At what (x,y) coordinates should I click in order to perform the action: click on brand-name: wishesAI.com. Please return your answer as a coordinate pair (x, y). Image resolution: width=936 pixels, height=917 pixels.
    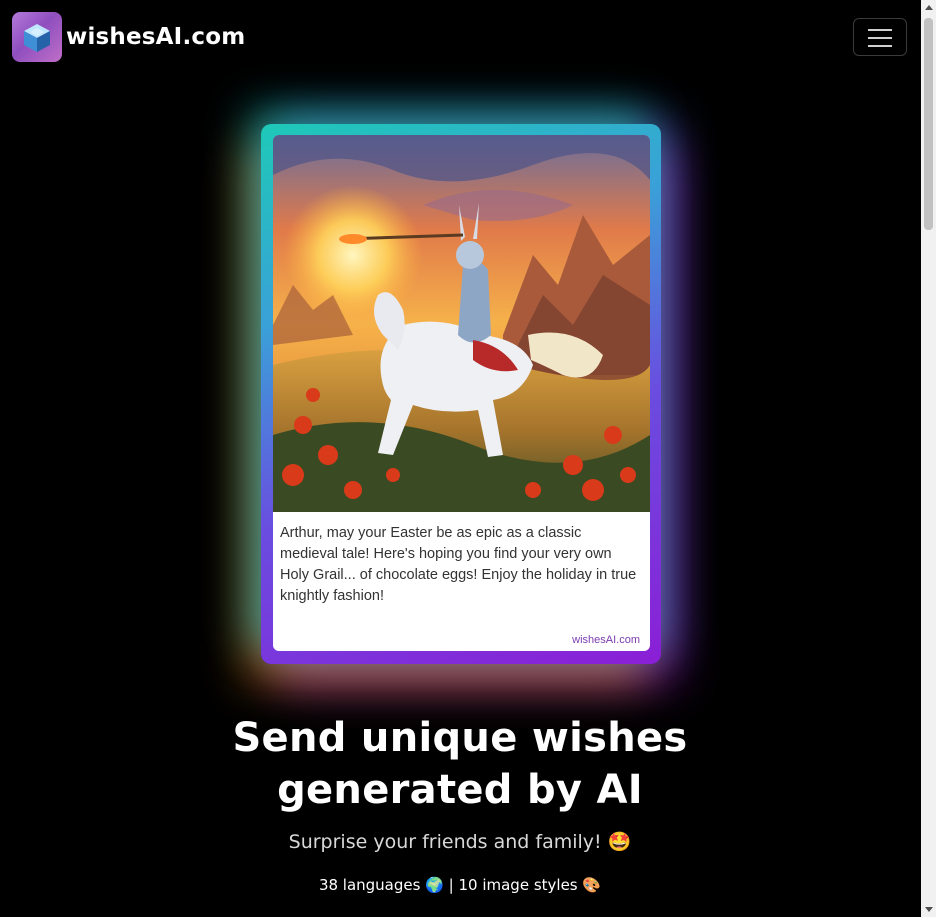
    Looking at the image, I should click on (156, 37).